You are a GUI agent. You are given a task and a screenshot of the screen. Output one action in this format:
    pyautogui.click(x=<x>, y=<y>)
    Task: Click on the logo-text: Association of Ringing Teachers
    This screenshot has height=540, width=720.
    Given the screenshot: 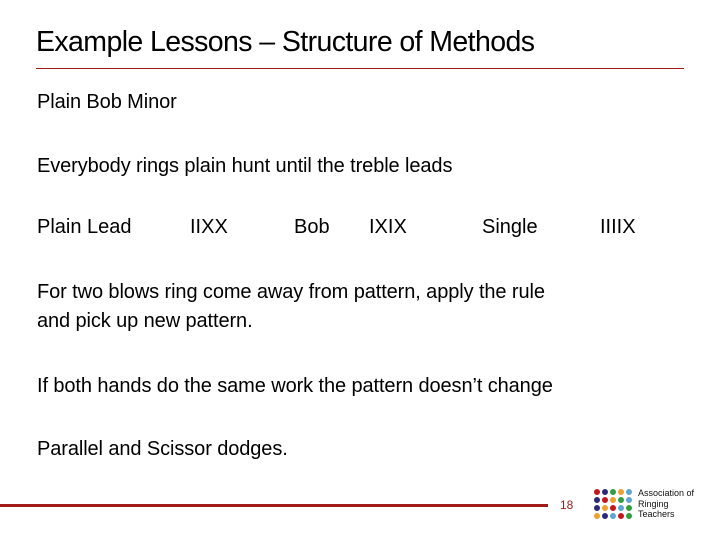 What is the action you would take?
    pyautogui.click(x=666, y=504)
    